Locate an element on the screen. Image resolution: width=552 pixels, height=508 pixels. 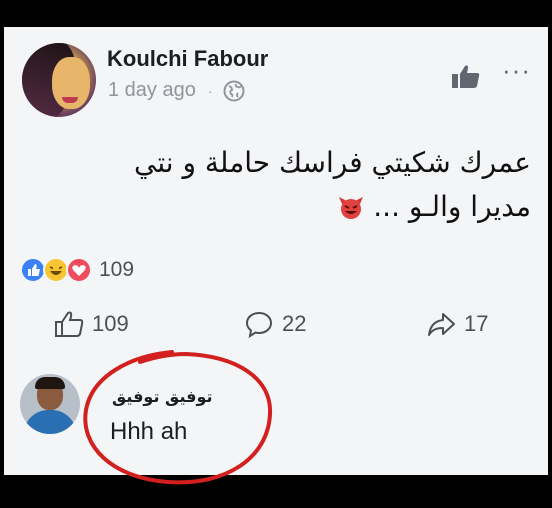
thumbs-up-icon is located at coordinates (466, 76).